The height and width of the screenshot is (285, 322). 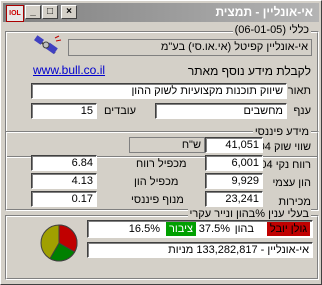 What do you see at coordinates (156, 182) in the screenshot?
I see `pb-label: מכפיל הון` at bounding box center [156, 182].